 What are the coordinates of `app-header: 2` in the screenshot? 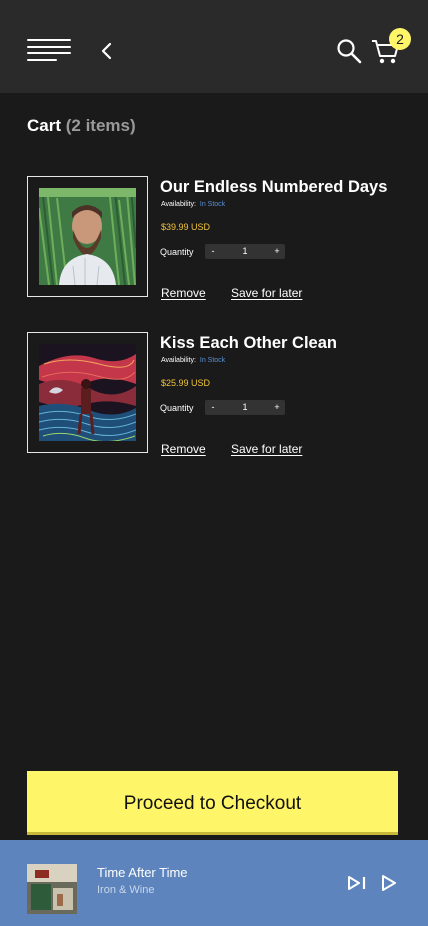 It's located at (214, 46).